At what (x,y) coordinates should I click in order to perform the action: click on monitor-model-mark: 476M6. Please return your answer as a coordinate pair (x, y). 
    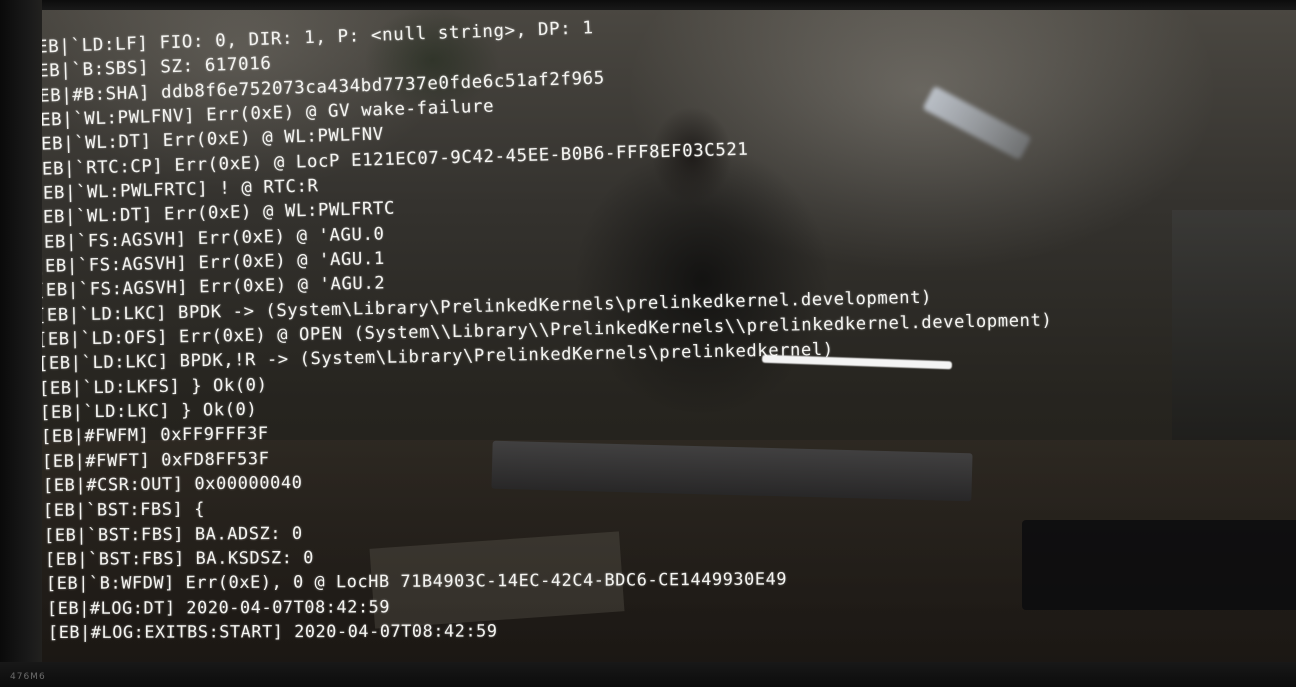
    Looking at the image, I should click on (28, 677).